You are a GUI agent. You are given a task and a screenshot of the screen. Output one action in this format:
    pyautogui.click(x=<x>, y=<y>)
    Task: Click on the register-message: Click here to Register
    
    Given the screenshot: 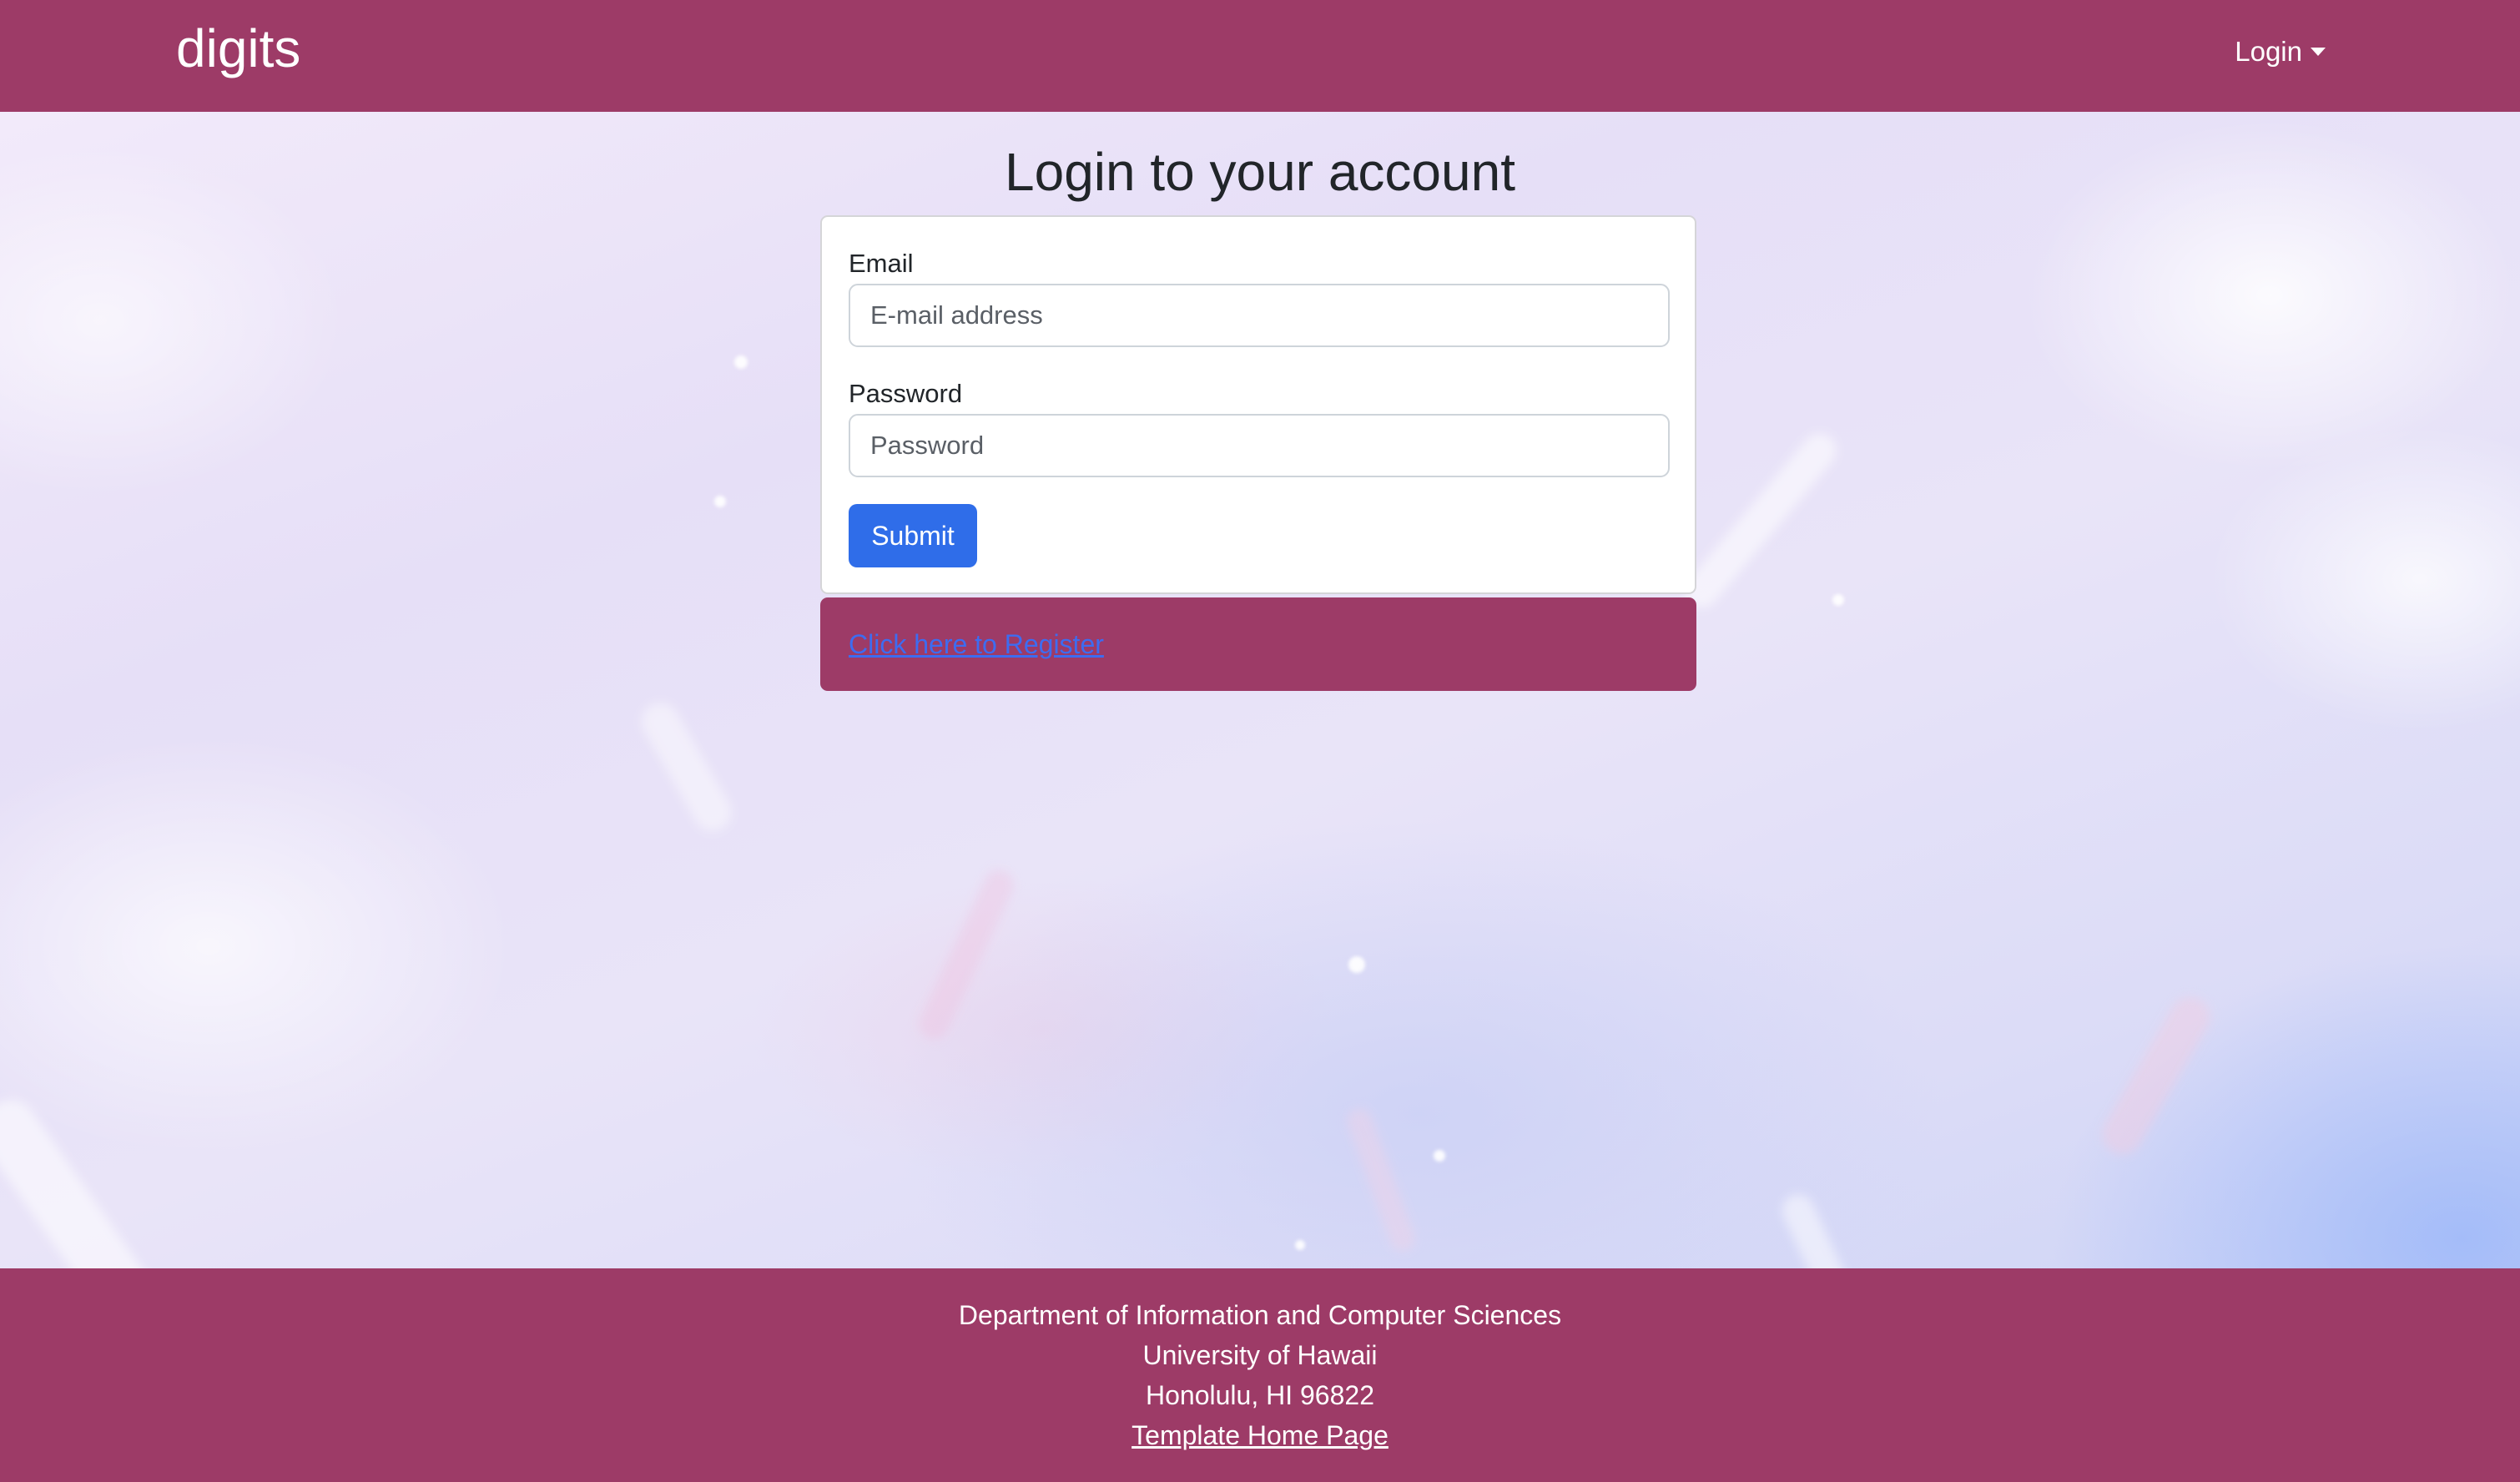 What is the action you would take?
    pyautogui.click(x=1258, y=644)
    